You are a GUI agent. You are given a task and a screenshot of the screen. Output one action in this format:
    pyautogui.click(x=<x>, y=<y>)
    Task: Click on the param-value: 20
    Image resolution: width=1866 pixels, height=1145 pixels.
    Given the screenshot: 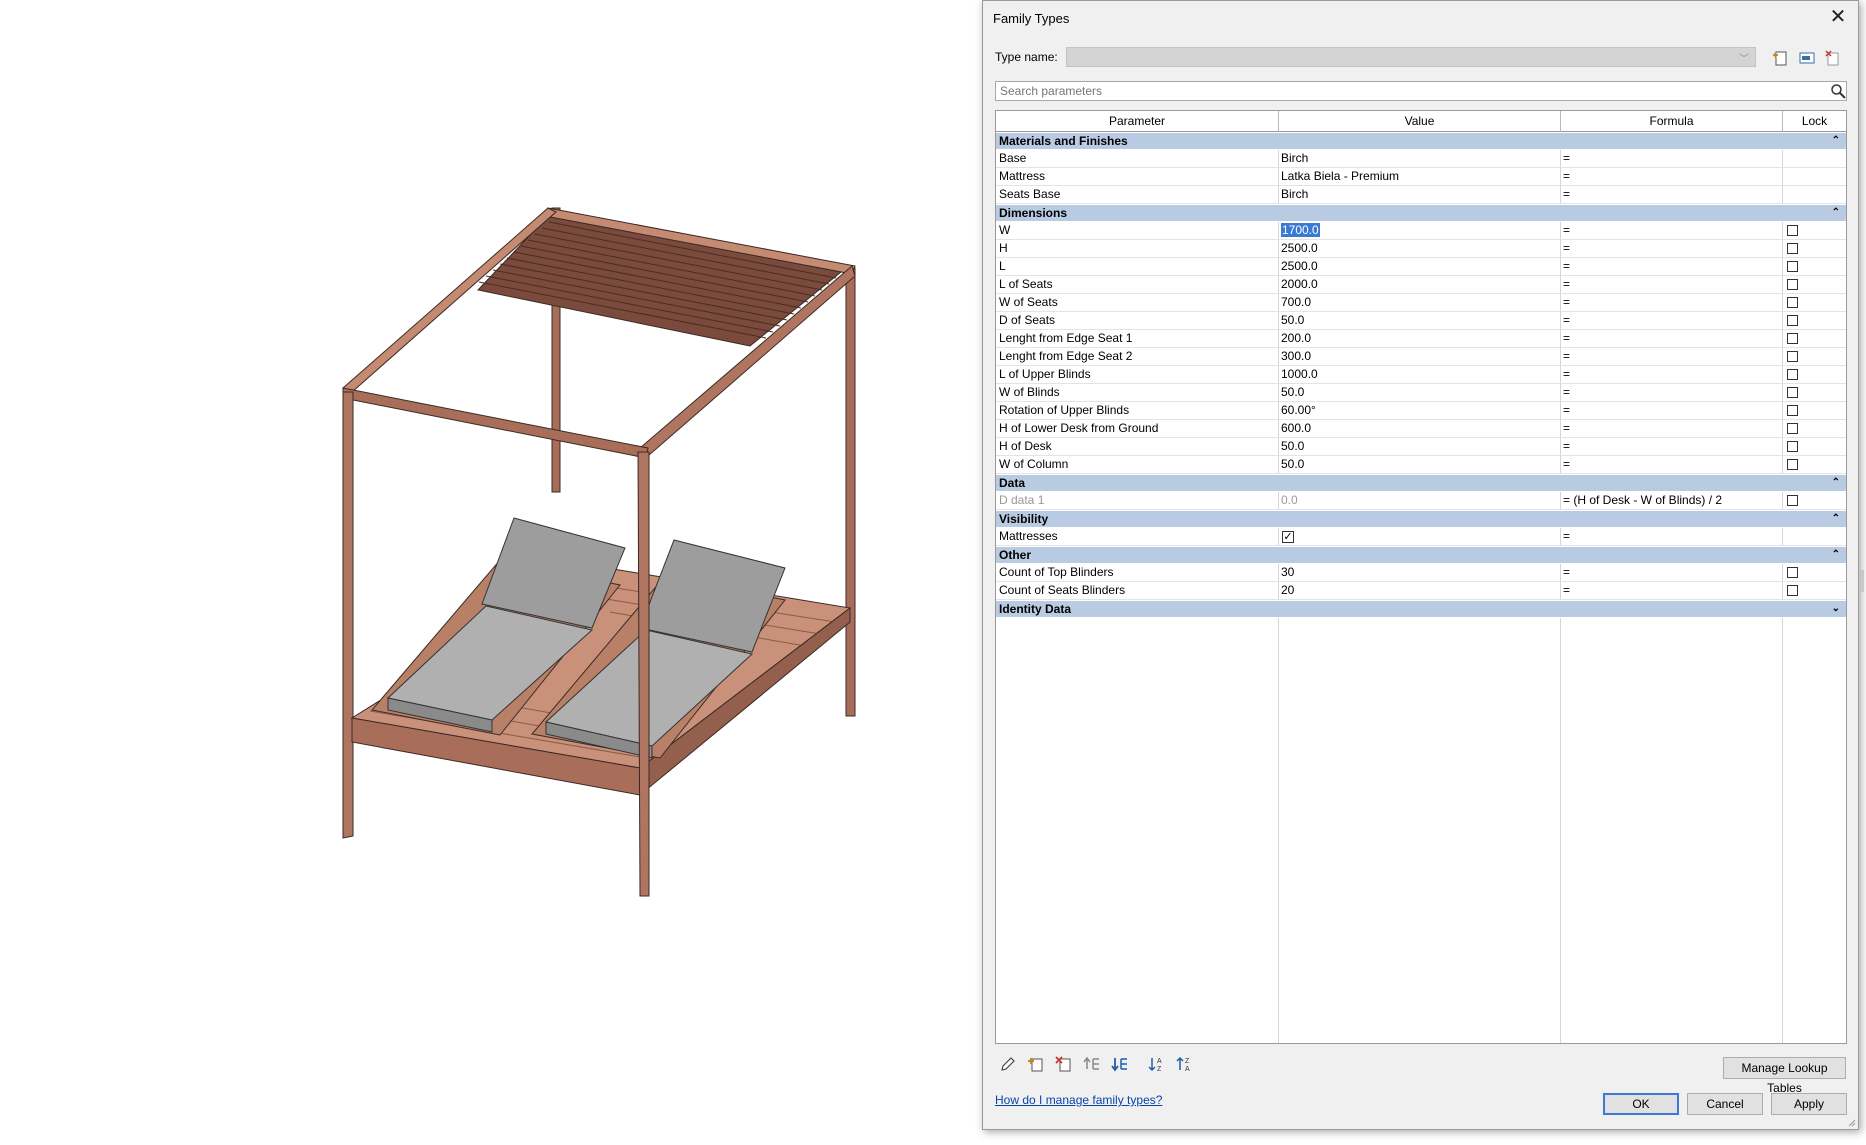 What is the action you would take?
    pyautogui.click(x=1419, y=590)
    